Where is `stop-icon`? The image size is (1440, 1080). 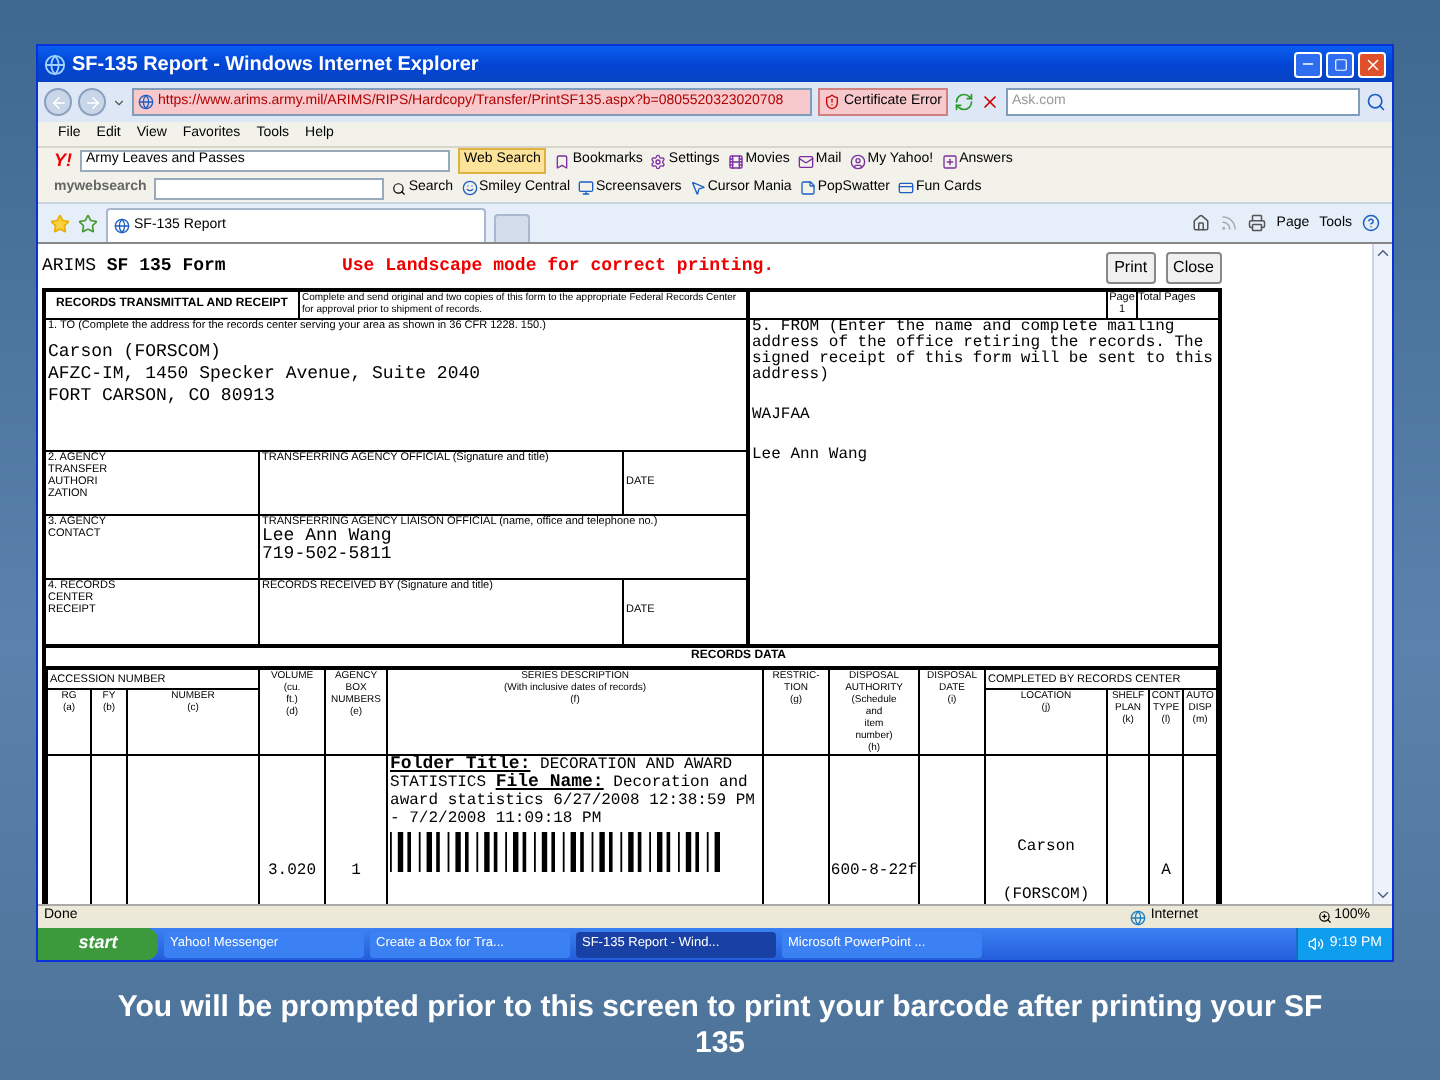
stop-icon is located at coordinates (990, 102).